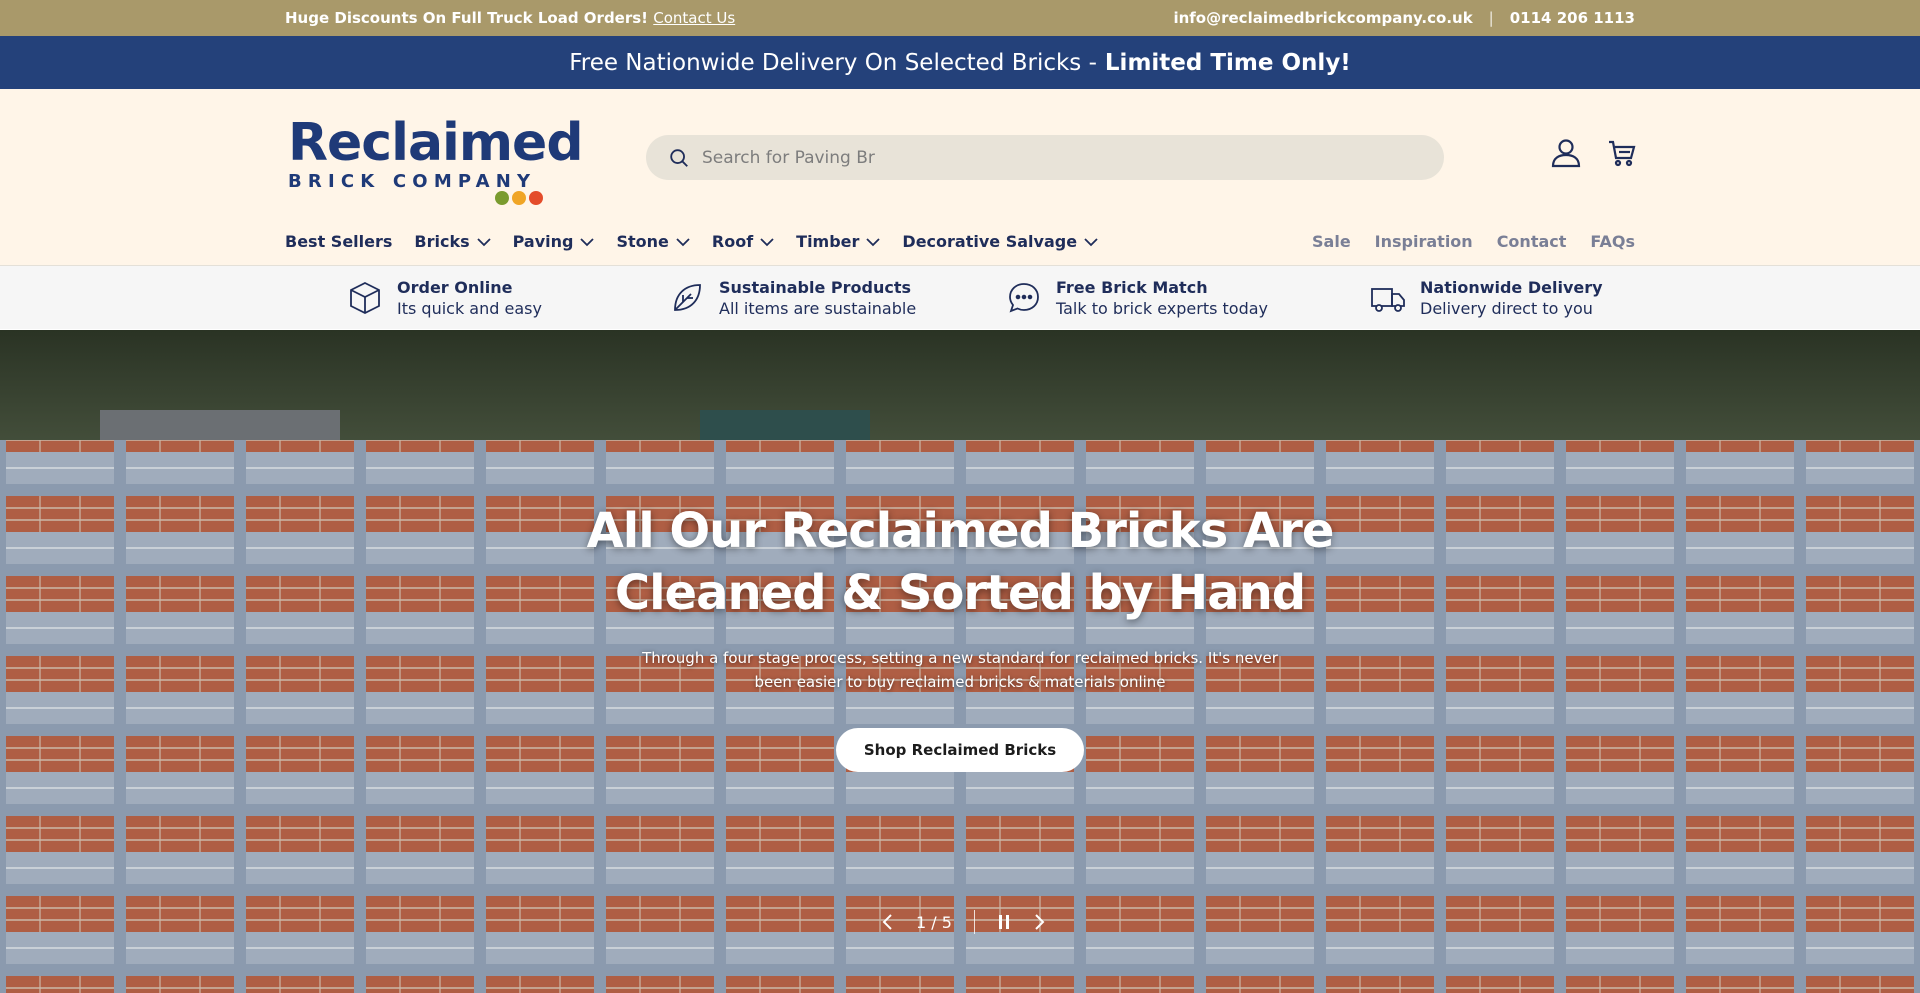  I want to click on site-logo: Reclaimed BRICK COMPANY, so click(436, 159).